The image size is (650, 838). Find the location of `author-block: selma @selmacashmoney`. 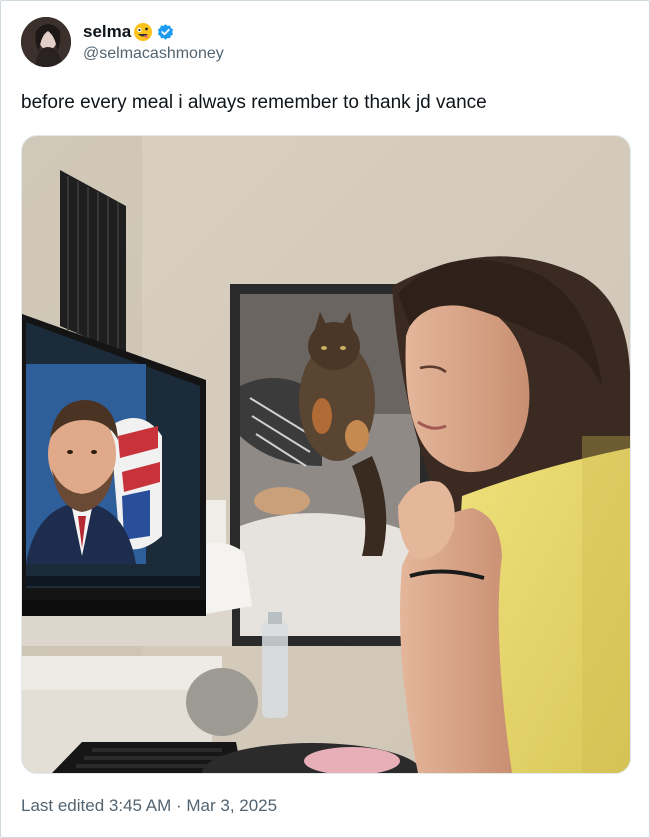

author-block: selma @selmacashmoney is located at coordinates (153, 42).